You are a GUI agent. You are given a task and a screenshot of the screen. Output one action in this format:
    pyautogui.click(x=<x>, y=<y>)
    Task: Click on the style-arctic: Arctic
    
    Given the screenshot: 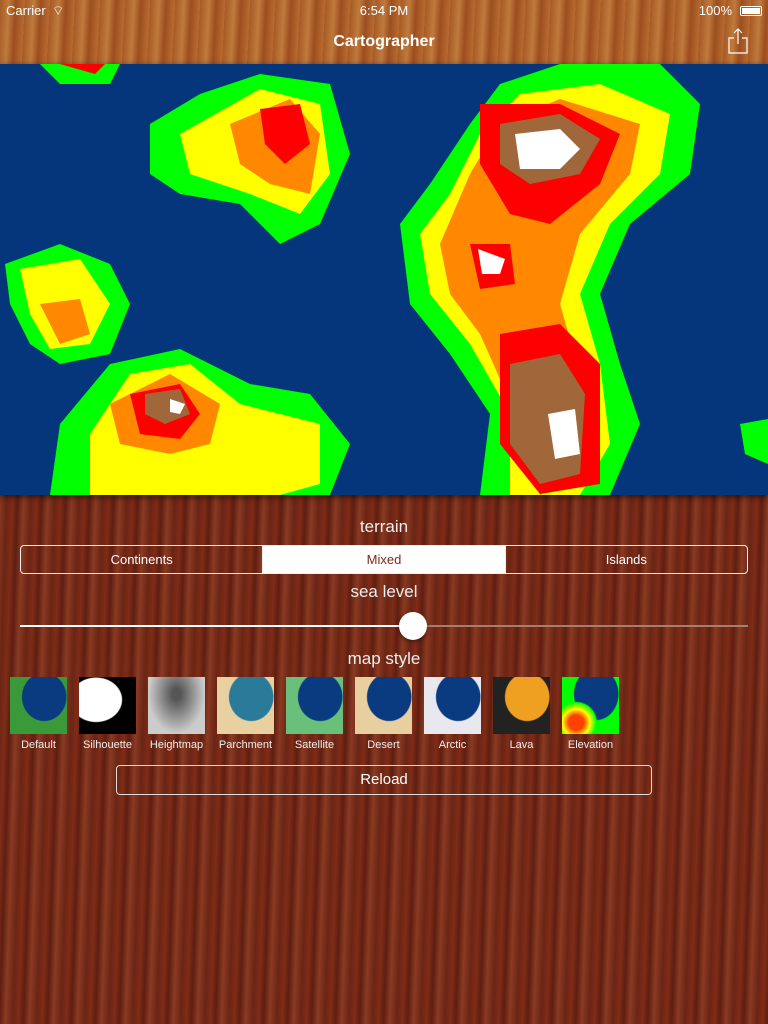 What is the action you would take?
    pyautogui.click(x=452, y=714)
    